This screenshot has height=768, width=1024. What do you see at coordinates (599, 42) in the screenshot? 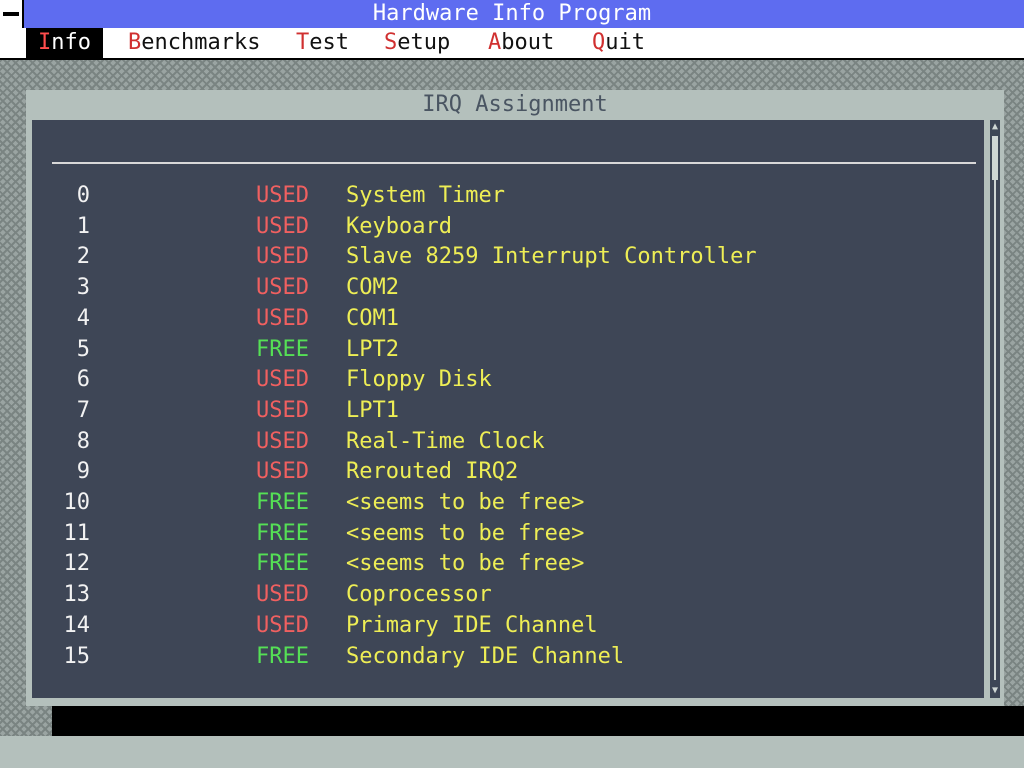
I see `menu-hotkey: Q` at bounding box center [599, 42].